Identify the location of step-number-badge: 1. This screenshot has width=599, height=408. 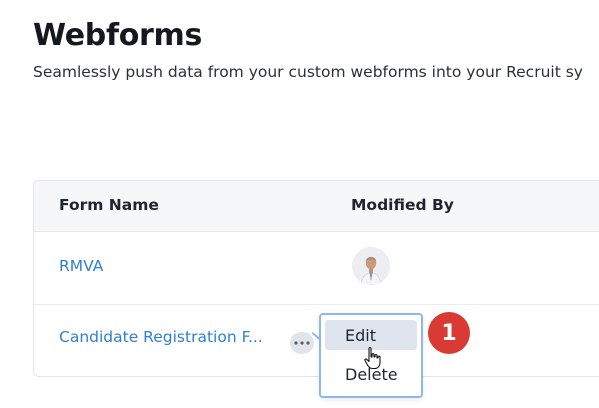
(449, 333).